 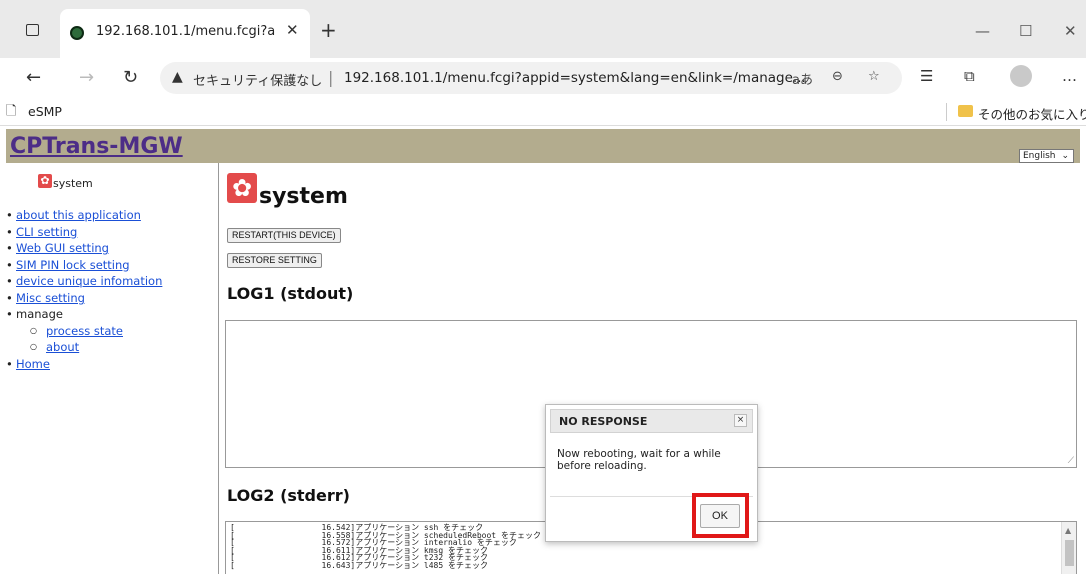 I want to click on scroll-thumb, so click(x=1069, y=553).